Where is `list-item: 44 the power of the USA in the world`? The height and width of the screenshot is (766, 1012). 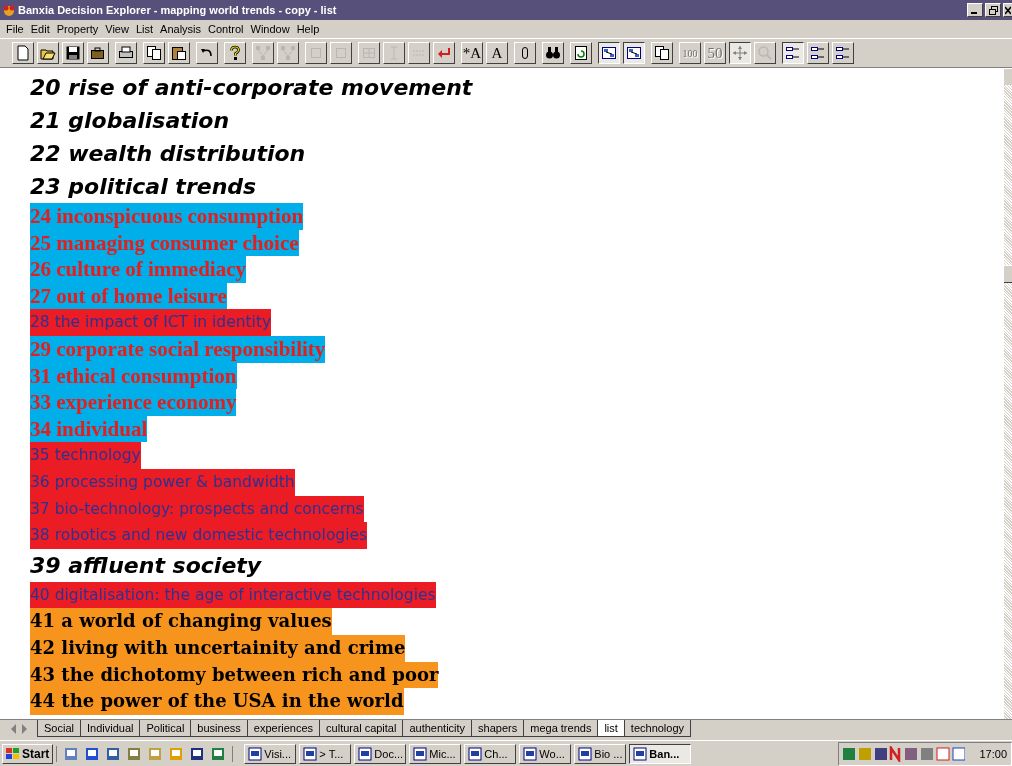 list-item: 44 the power of the USA in the world is located at coordinates (217, 701).